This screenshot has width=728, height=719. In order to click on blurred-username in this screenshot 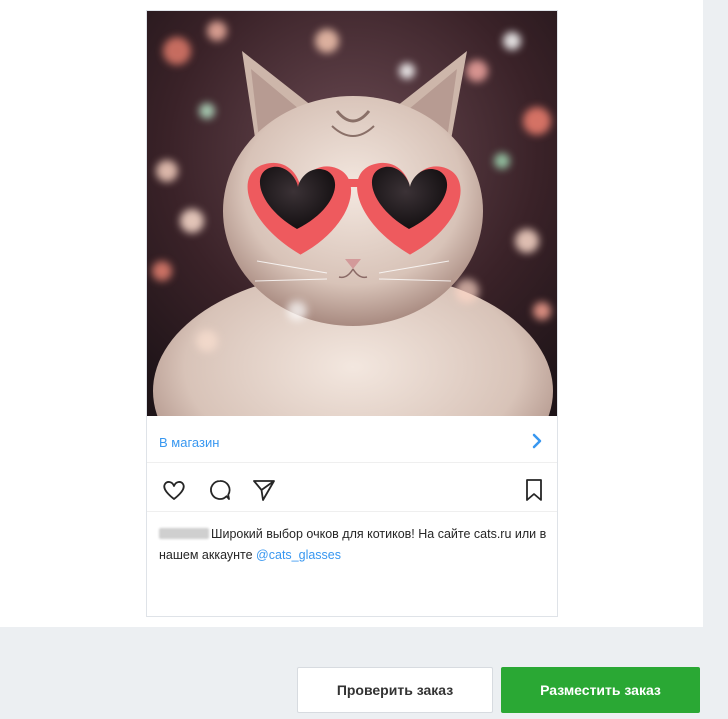, I will do `click(184, 533)`.